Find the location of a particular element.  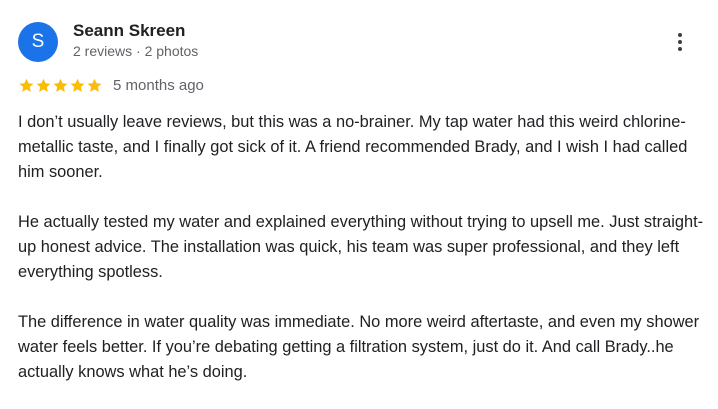

reviewer-meta: 2 reviews · 2 photos is located at coordinates (136, 51).